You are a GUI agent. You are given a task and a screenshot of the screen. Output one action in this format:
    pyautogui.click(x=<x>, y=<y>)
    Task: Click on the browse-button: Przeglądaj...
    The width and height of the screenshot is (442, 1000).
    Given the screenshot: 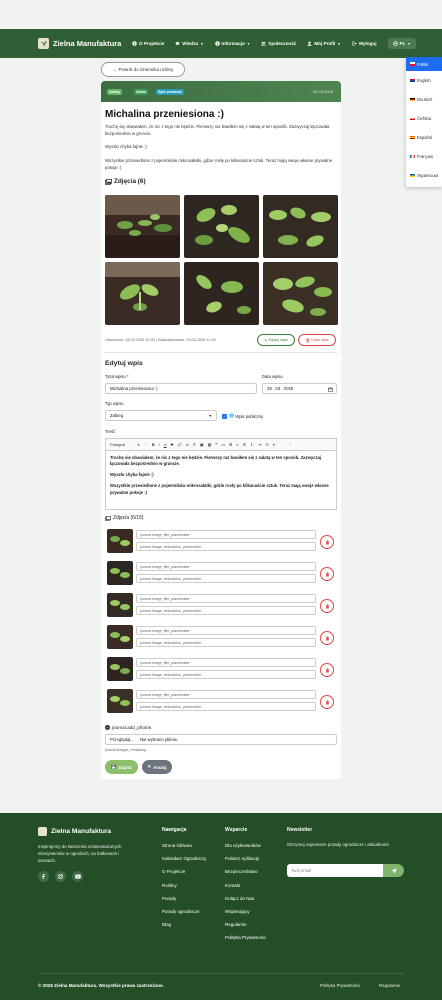 What is the action you would take?
    pyautogui.click(x=122, y=739)
    